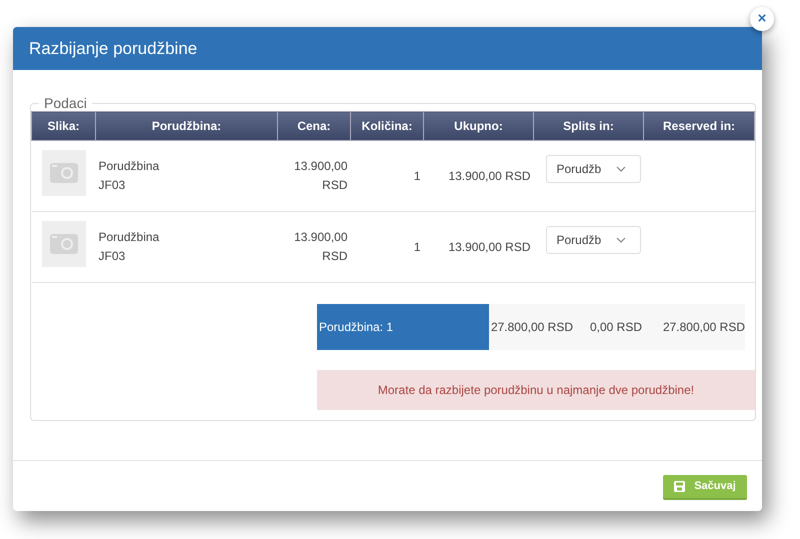 The width and height of the screenshot is (800, 539). I want to click on summary-label: Porudžbina: 1, so click(356, 327).